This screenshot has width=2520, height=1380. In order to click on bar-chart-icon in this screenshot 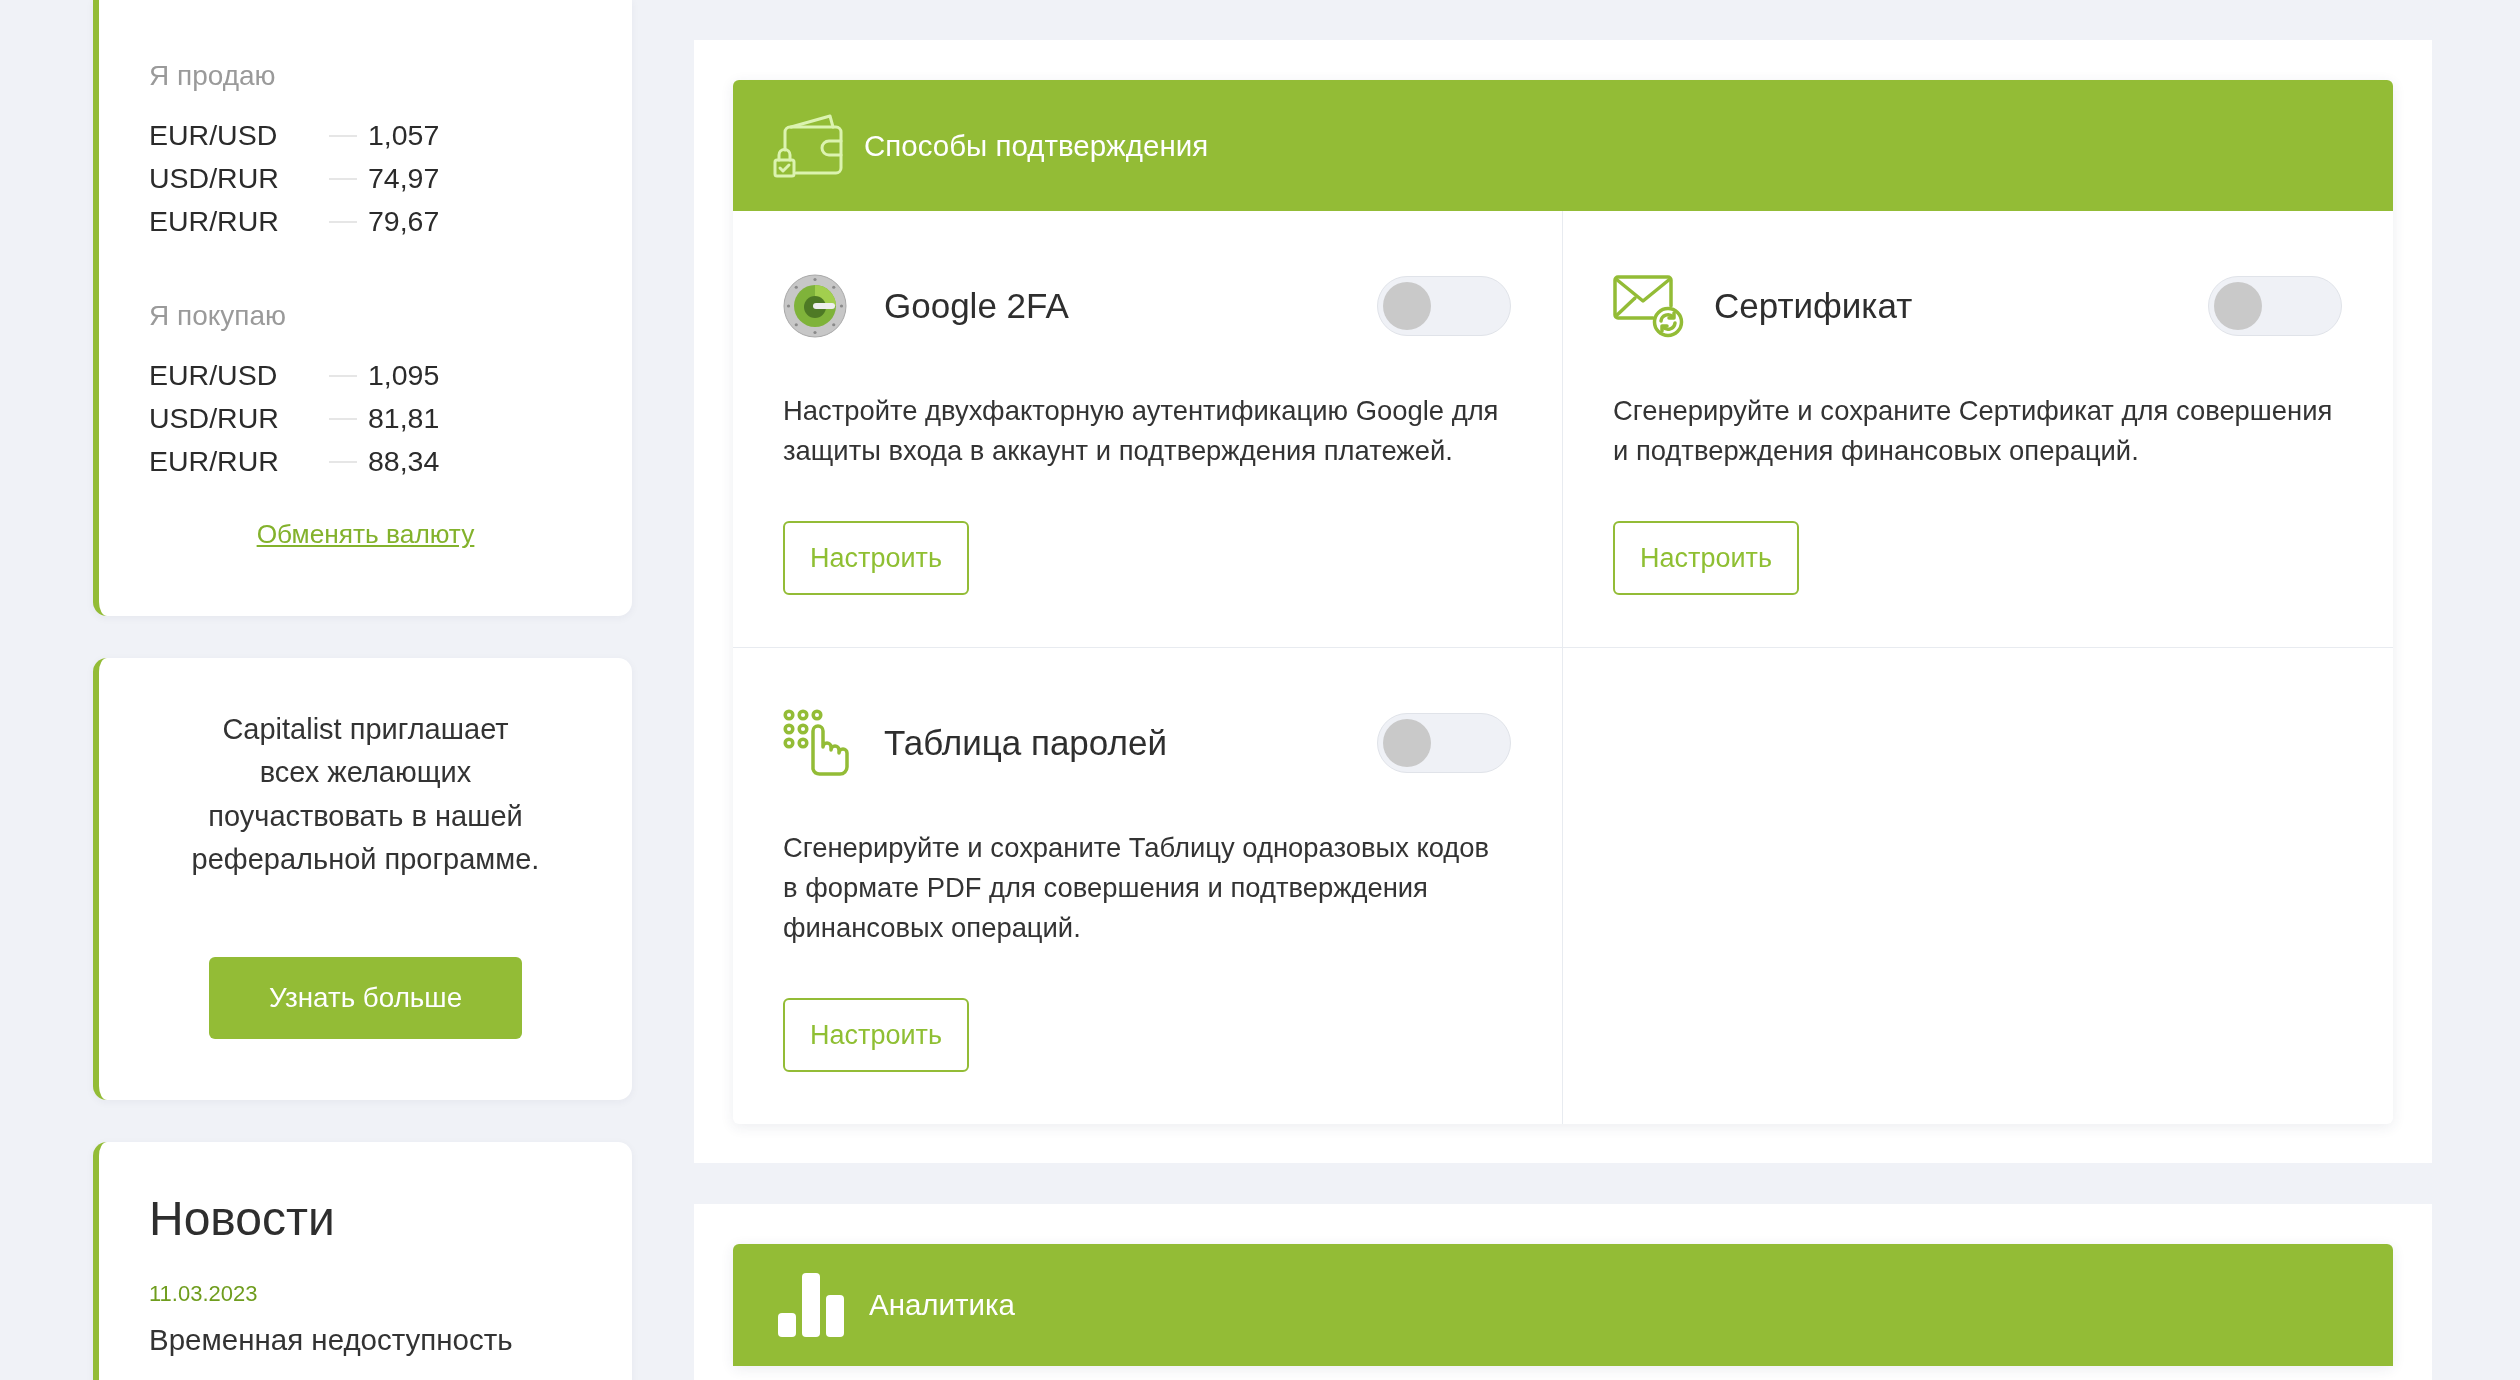, I will do `click(811, 1305)`.